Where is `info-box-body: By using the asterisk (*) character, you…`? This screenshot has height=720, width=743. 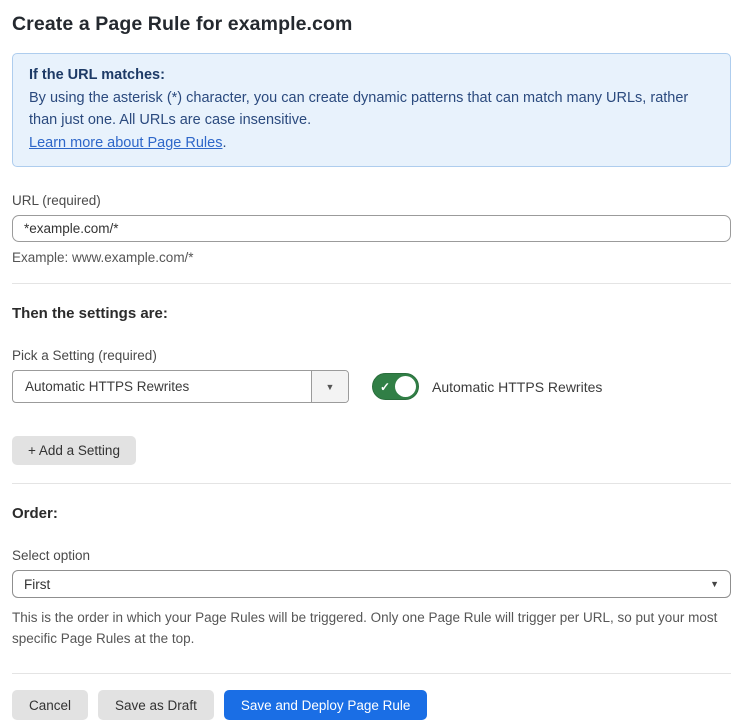
info-box-body: By using the asterisk (*) character, you… is located at coordinates (359, 109).